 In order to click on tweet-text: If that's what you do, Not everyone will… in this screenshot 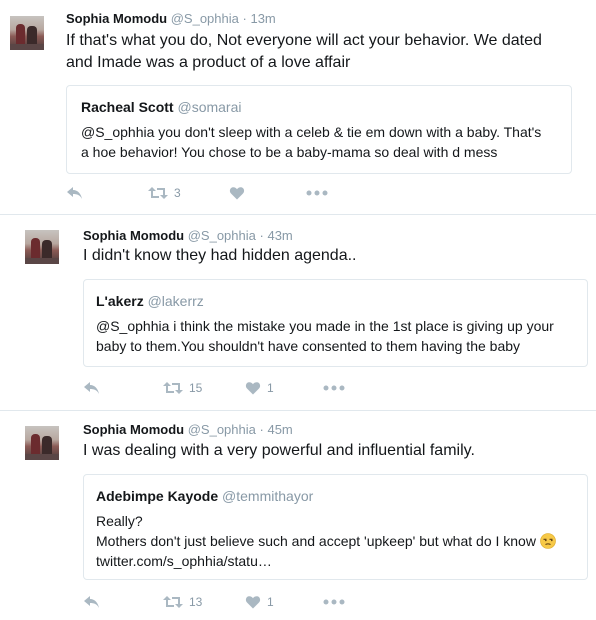, I will do `click(326, 52)`.